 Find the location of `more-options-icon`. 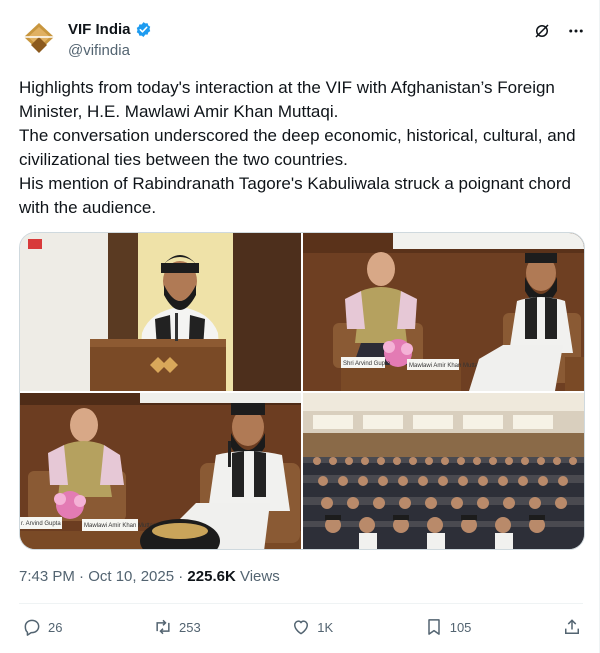

more-options-icon is located at coordinates (576, 31).